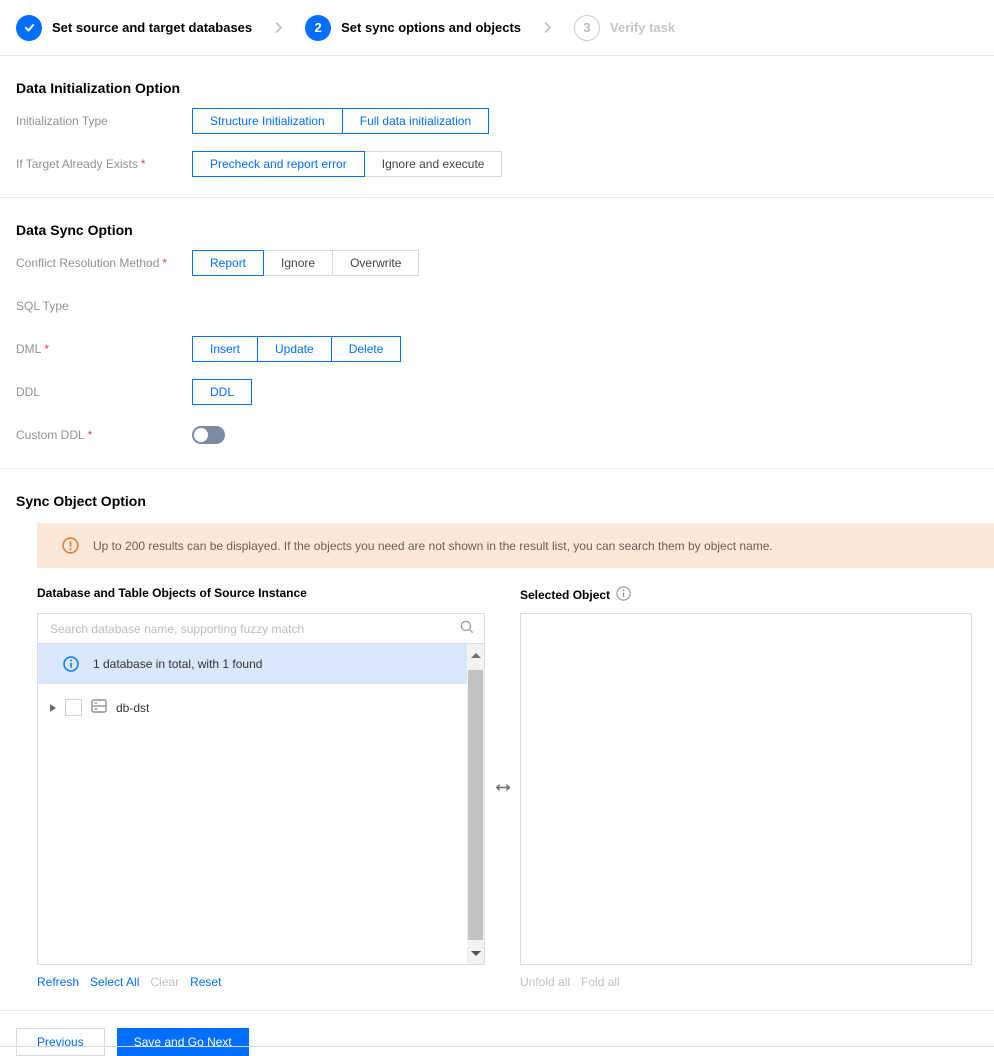  I want to click on save-and-go-next-button: Save and Go Next, so click(182, 1042).